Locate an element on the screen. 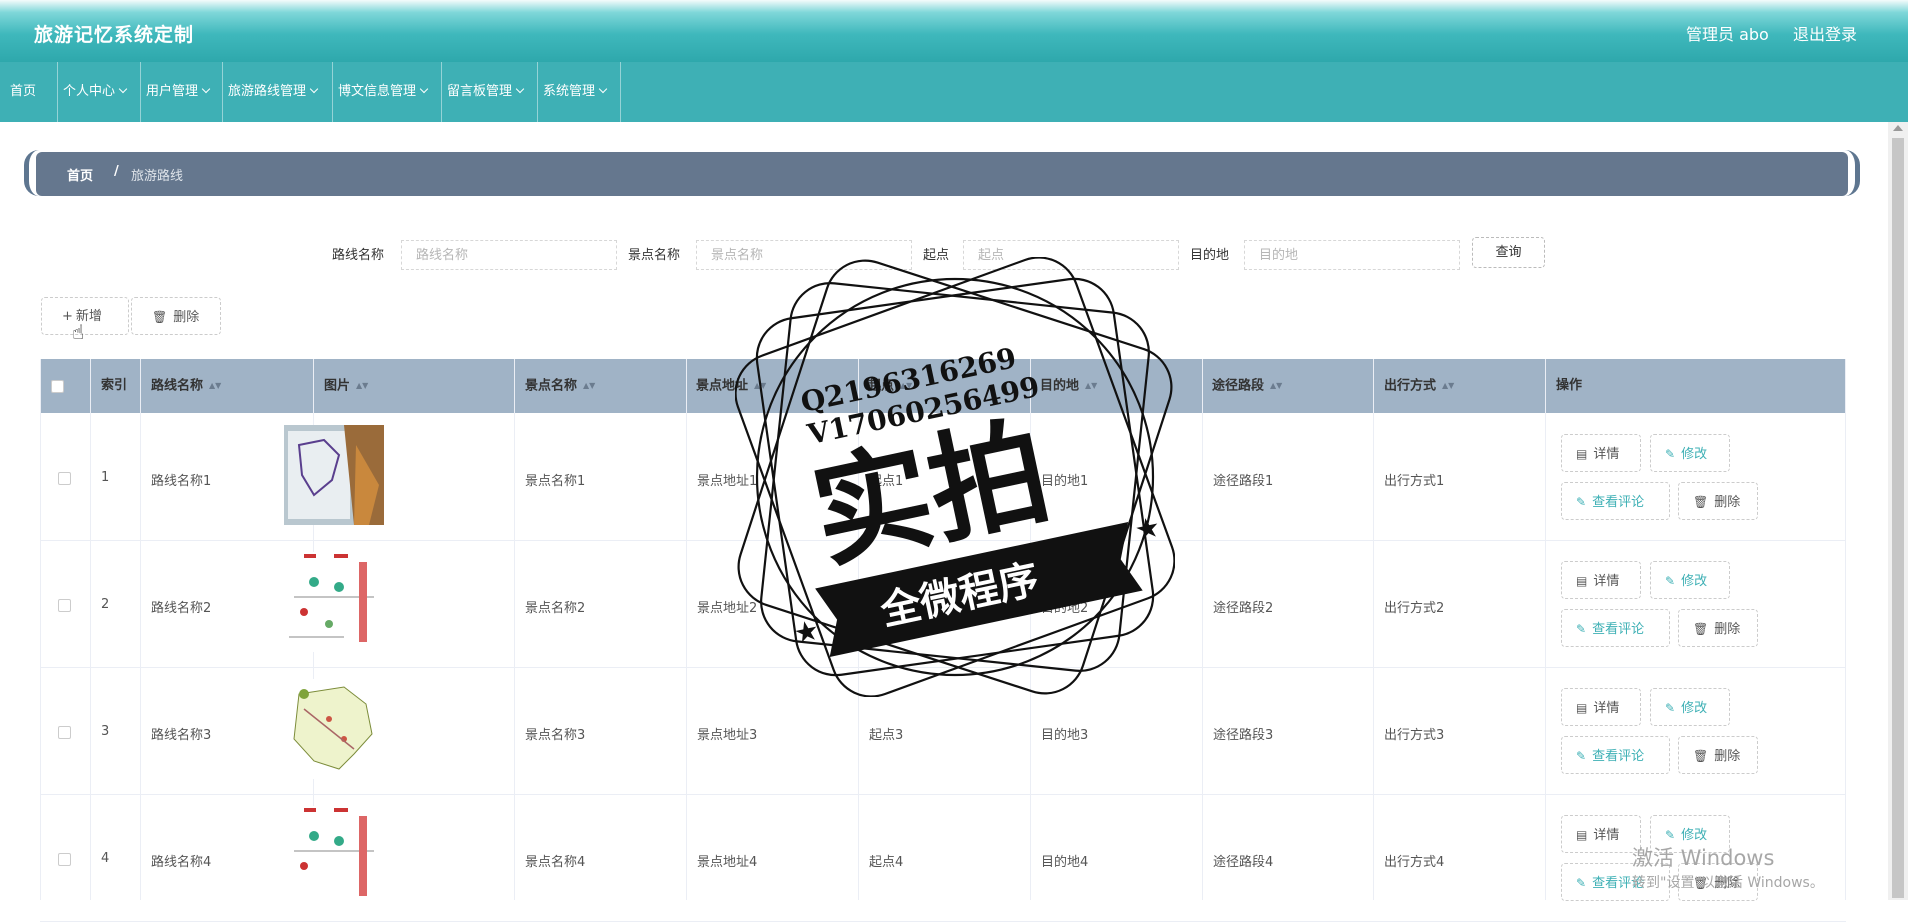  app-title: 旅游记忆系统定制 is located at coordinates (114, 35).